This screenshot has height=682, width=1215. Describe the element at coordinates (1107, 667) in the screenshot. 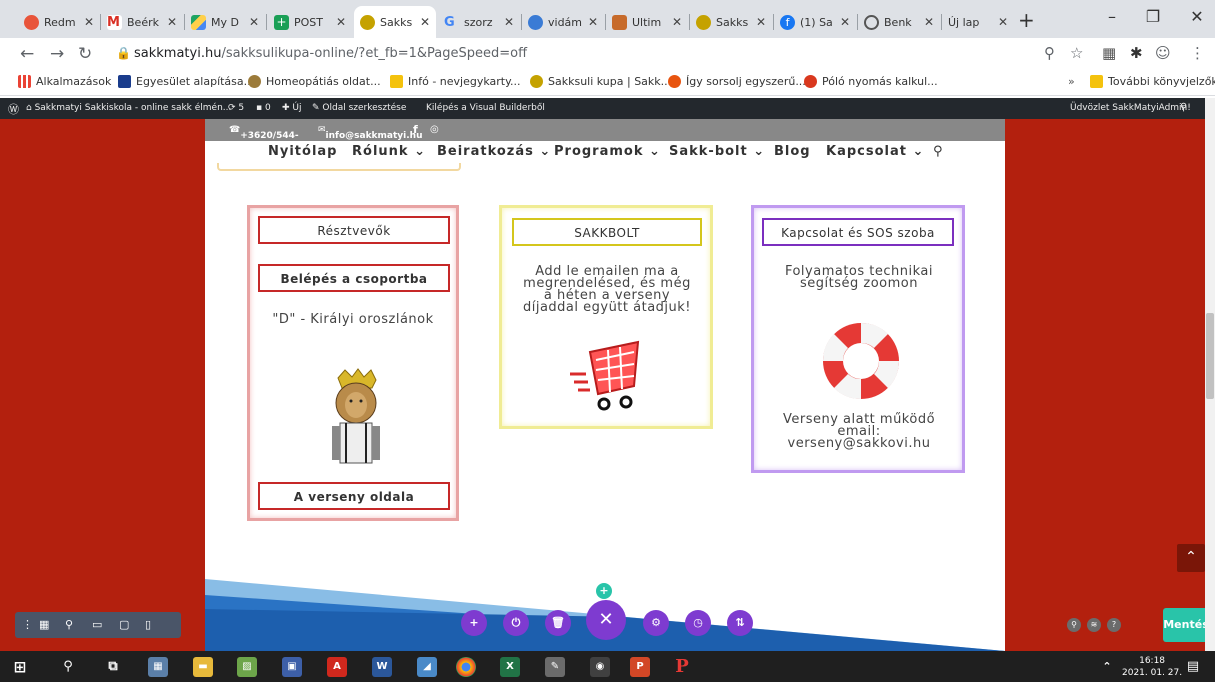

I see `tray-chevron-icon: ⌃` at that location.